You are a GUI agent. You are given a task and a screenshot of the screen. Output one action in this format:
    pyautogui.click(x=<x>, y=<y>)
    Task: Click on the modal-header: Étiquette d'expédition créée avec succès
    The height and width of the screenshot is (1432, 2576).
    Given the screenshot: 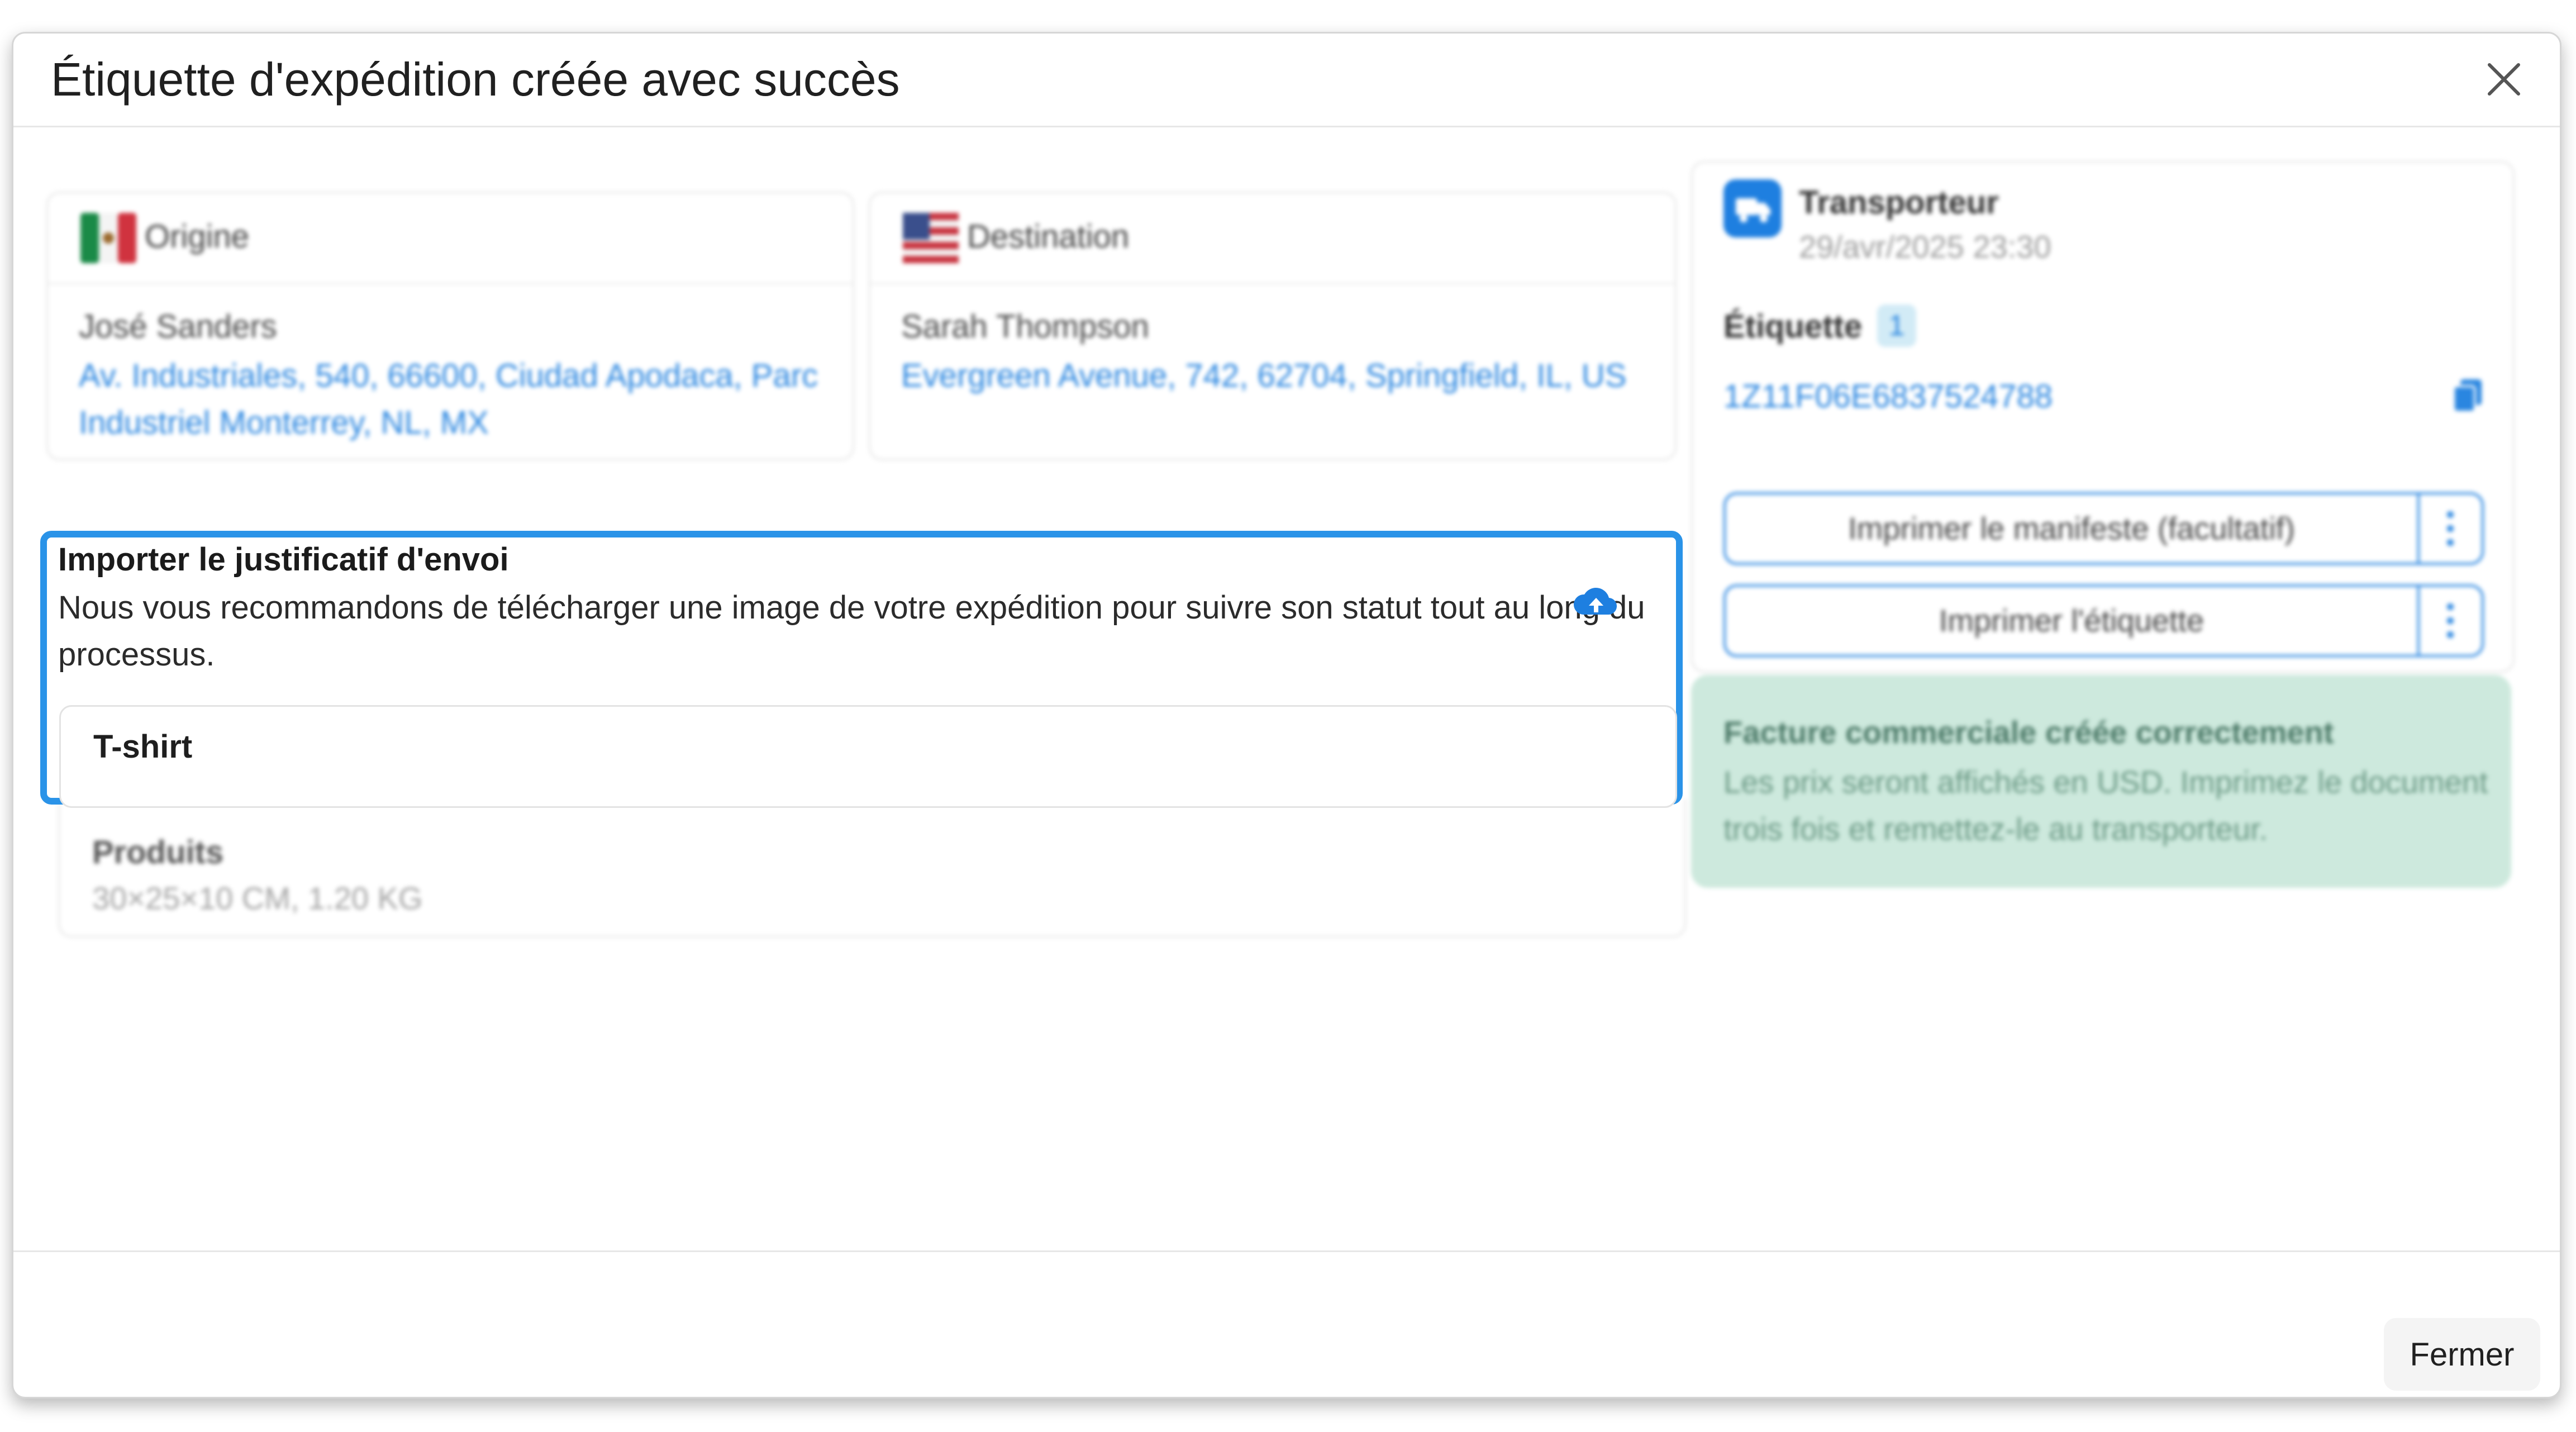 What is the action you would take?
    pyautogui.click(x=1286, y=80)
    